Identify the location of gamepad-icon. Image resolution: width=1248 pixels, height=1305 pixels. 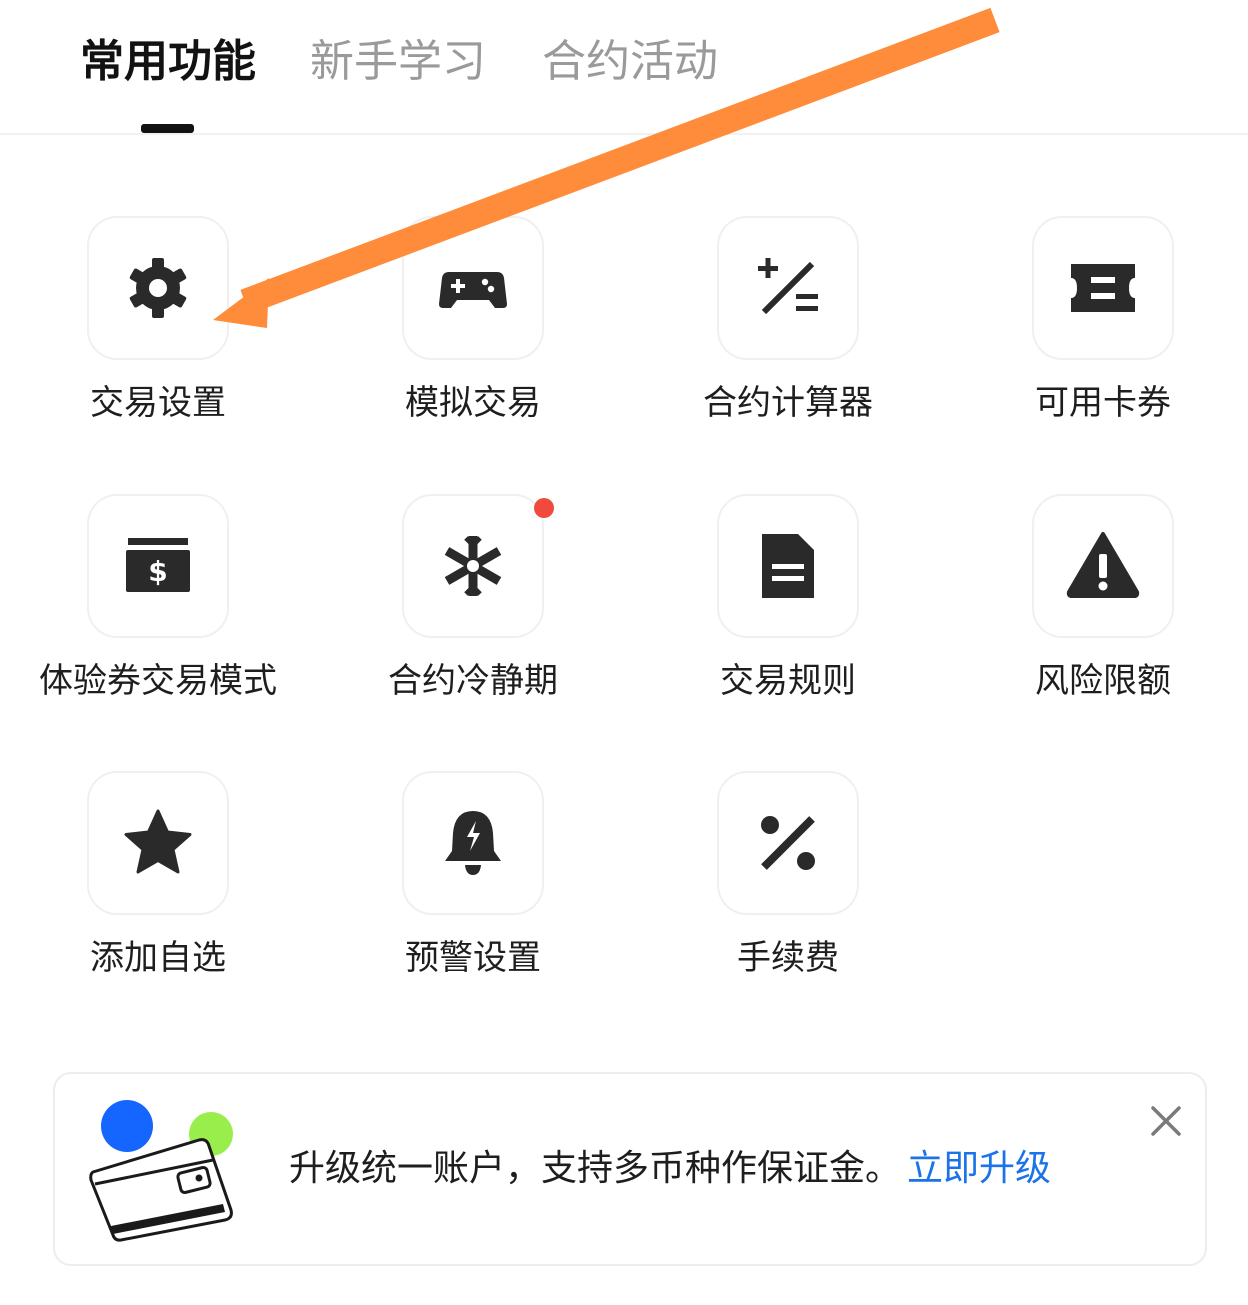
(473, 290).